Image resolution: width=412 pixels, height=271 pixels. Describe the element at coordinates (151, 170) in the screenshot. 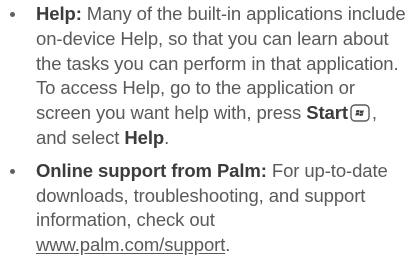

I see `online-support-title: Online support from Palm:` at that location.